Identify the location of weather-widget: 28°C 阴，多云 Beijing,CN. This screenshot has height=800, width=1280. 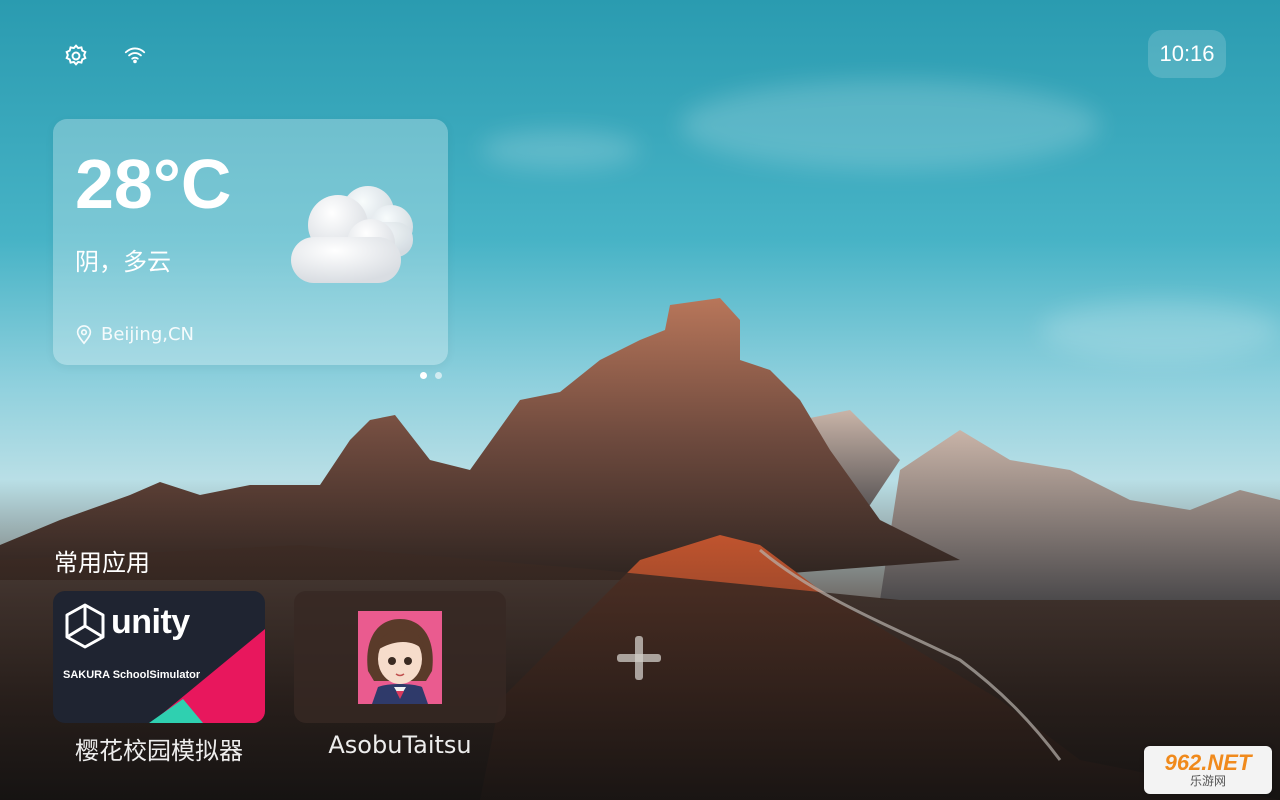
(250, 242).